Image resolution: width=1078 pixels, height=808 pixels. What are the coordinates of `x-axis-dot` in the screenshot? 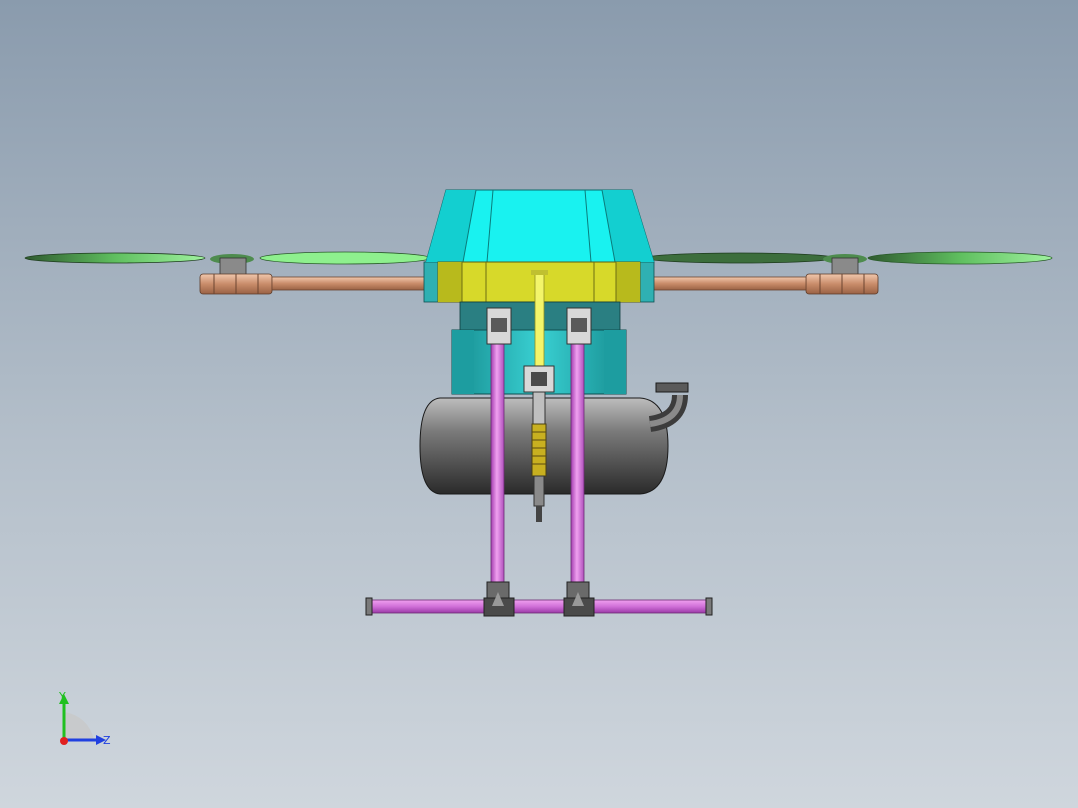 It's located at (64, 741).